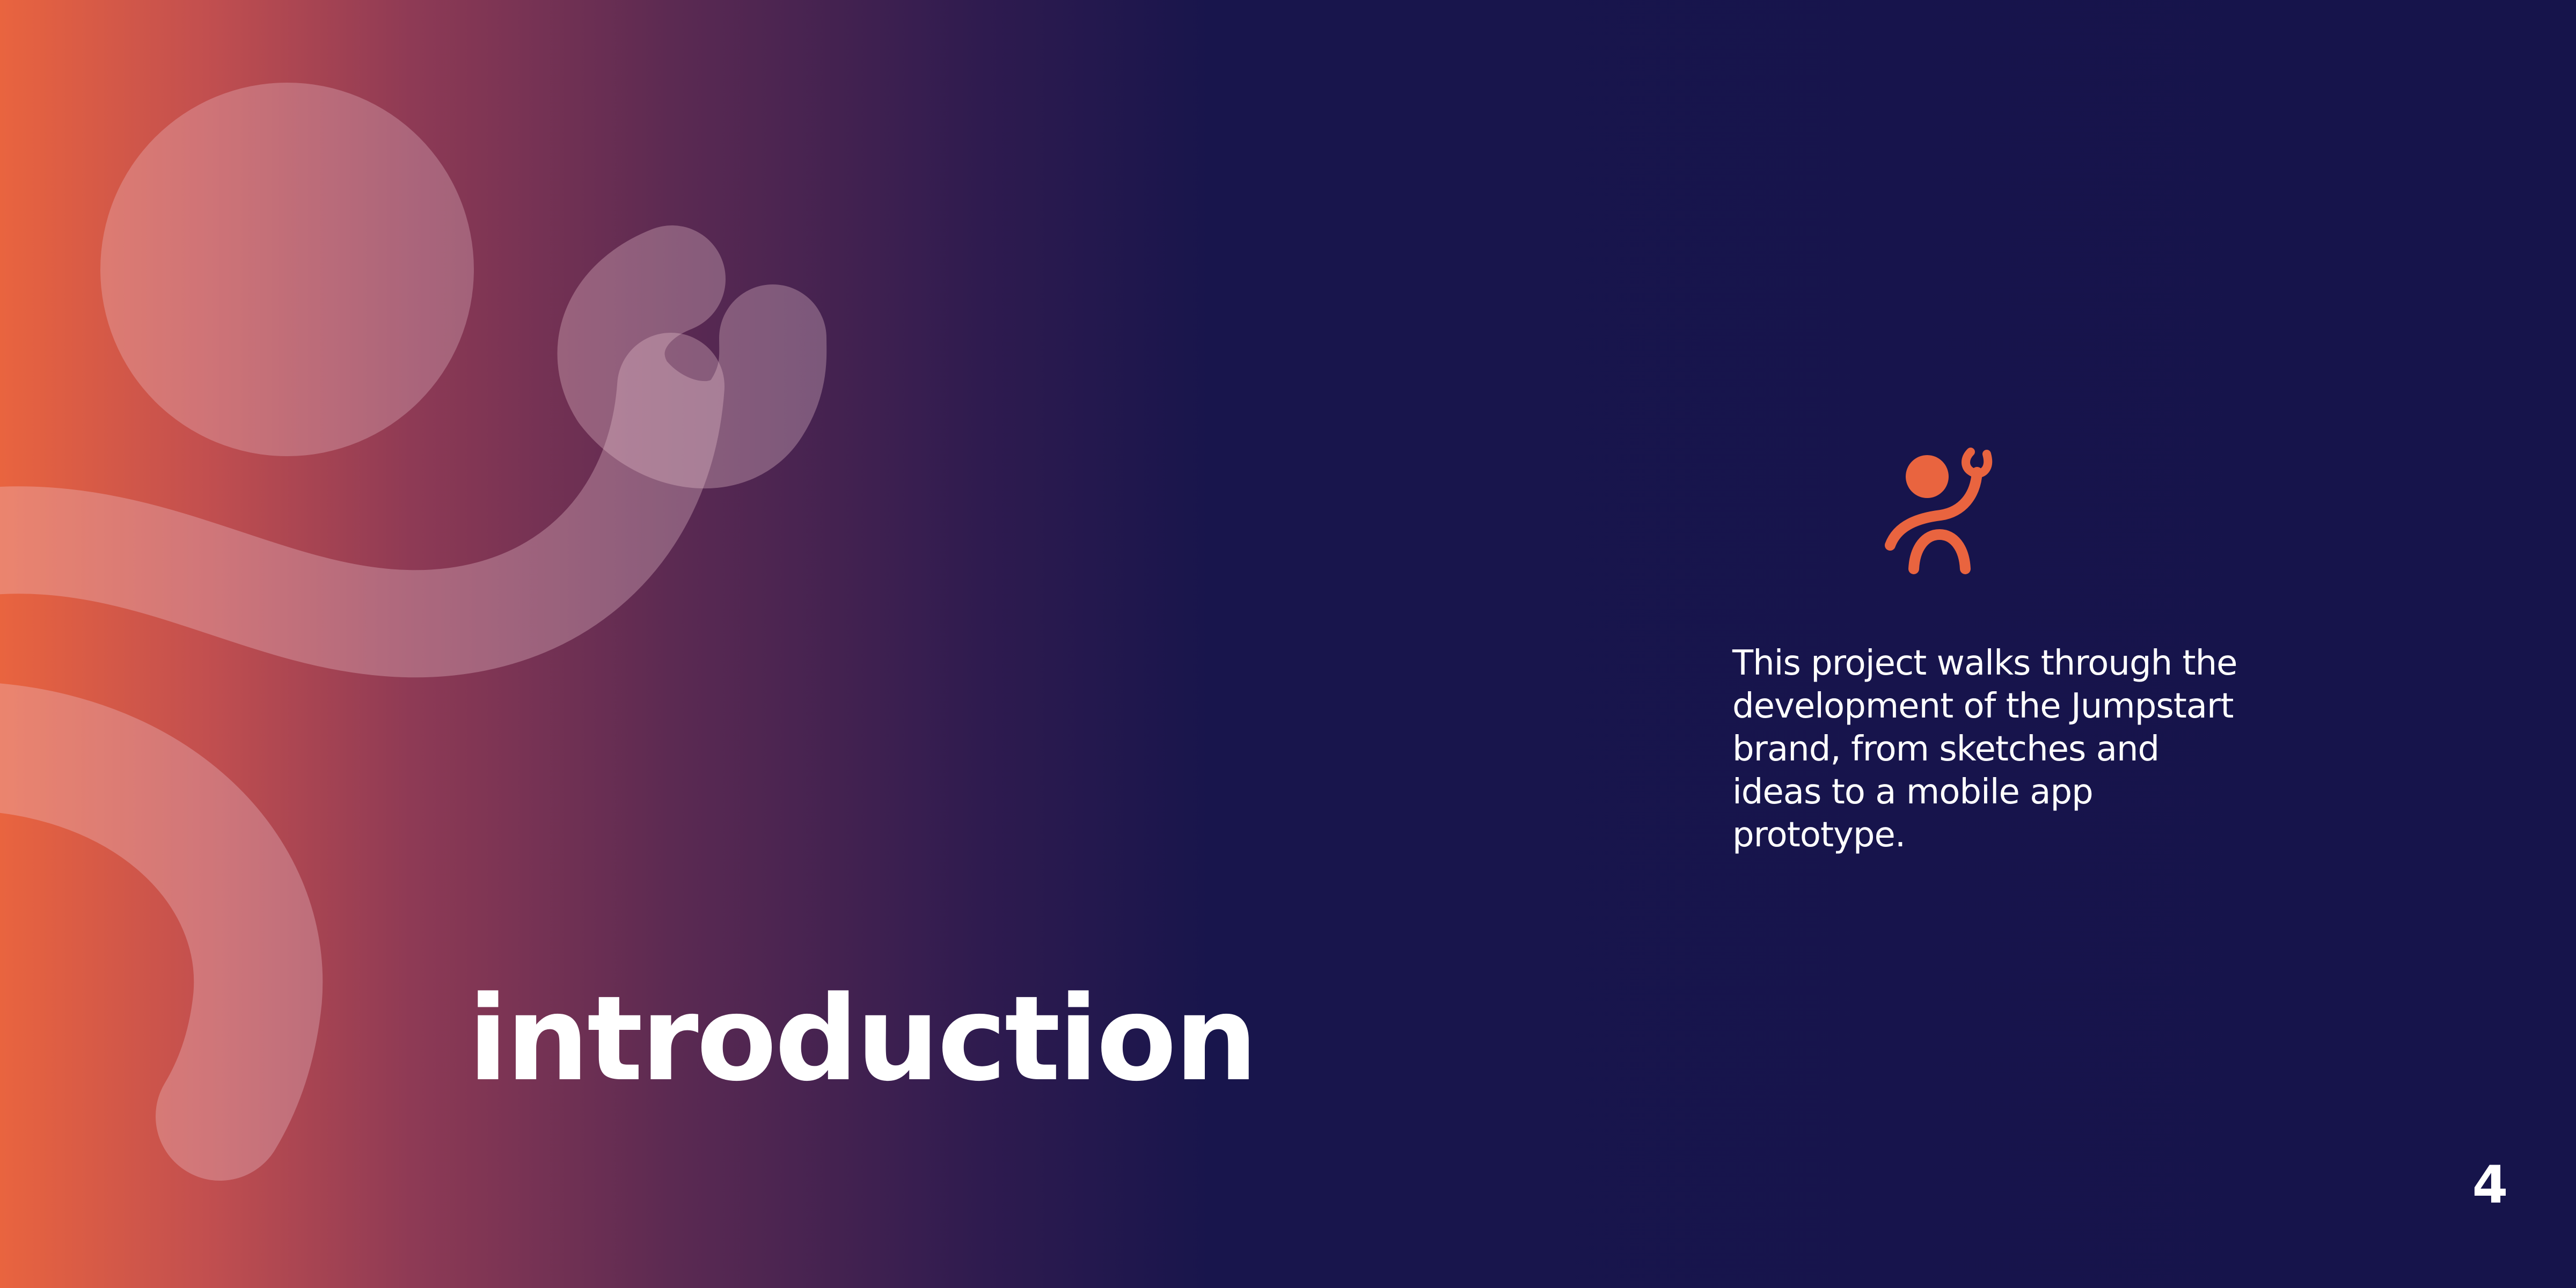  What do you see at coordinates (1939, 511) in the screenshot?
I see `jumpstart-logo-icon` at bounding box center [1939, 511].